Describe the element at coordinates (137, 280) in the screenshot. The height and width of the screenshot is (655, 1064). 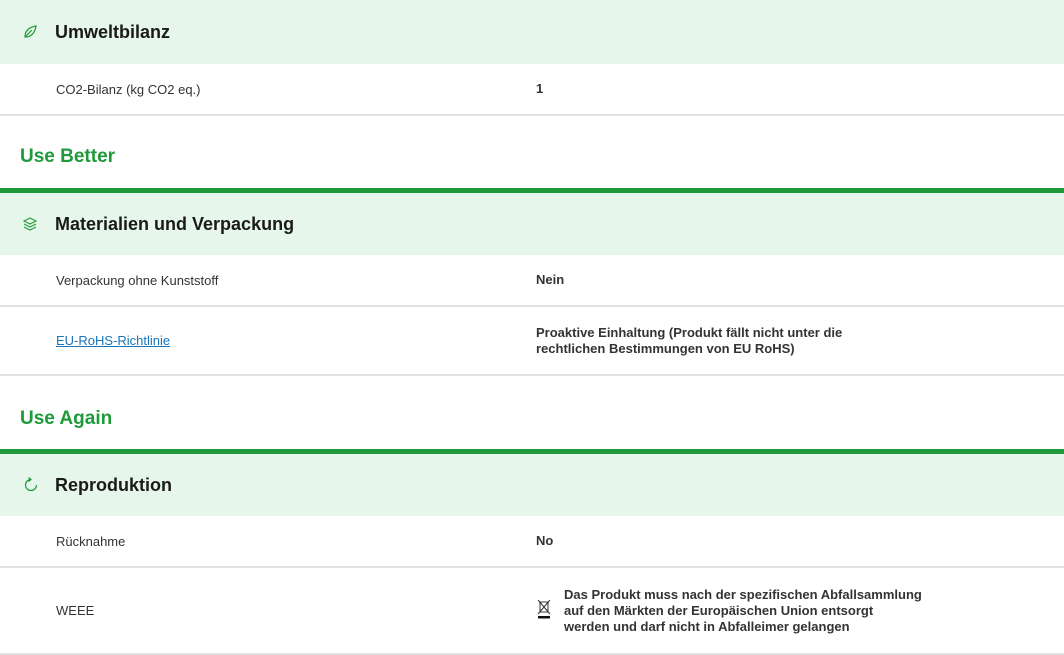
I see `row-label: Verpackung ohne Kunststoff` at that location.